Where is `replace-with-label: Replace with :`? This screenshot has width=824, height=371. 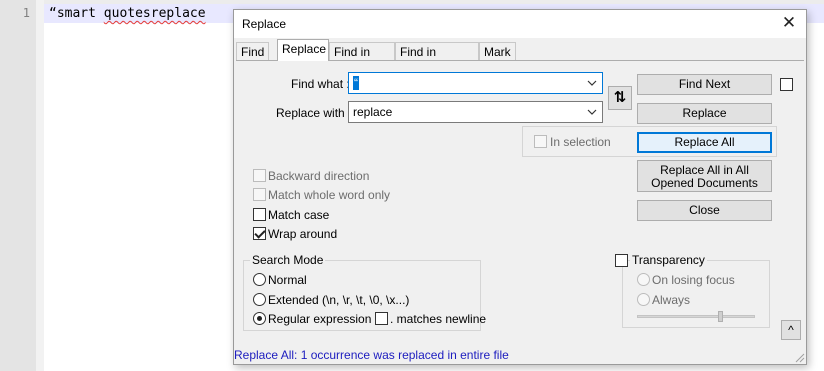
replace-with-label: Replace with : is located at coordinates (314, 113).